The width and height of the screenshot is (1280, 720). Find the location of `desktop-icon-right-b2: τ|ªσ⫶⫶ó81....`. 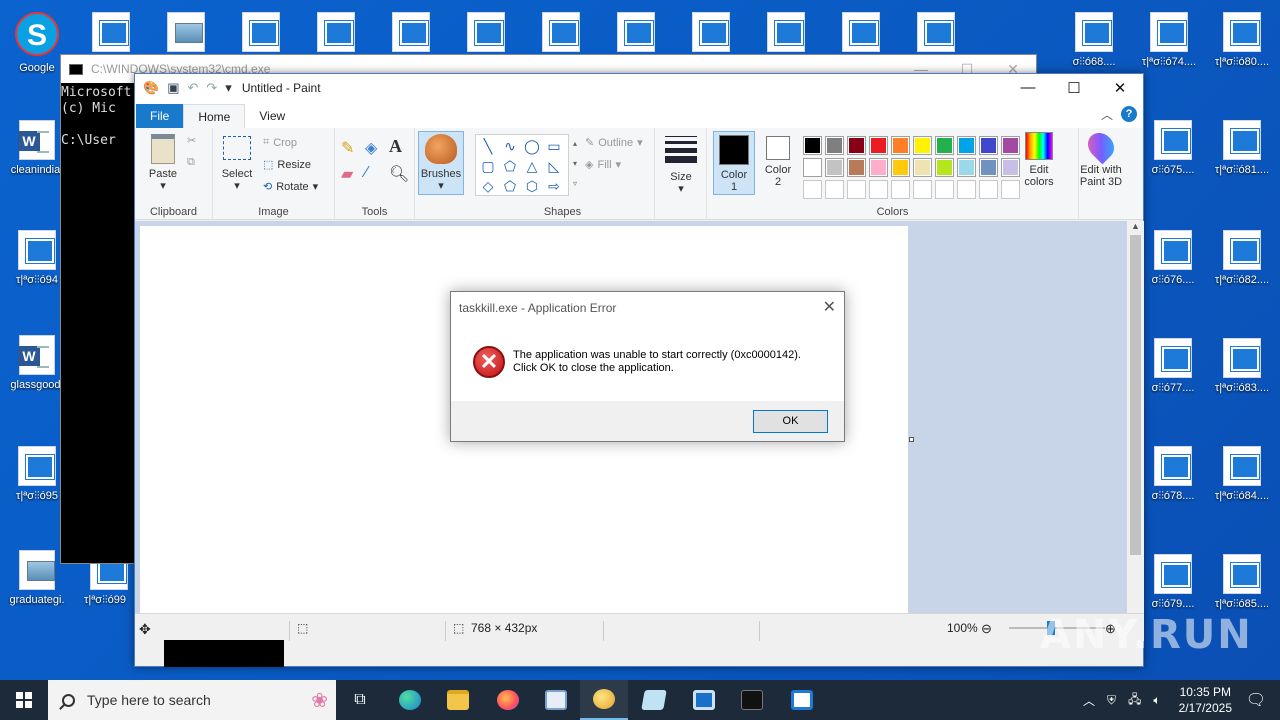

desktop-icon-right-b2: τ|ªσ⫶⫶ó81.... is located at coordinates (1242, 162).